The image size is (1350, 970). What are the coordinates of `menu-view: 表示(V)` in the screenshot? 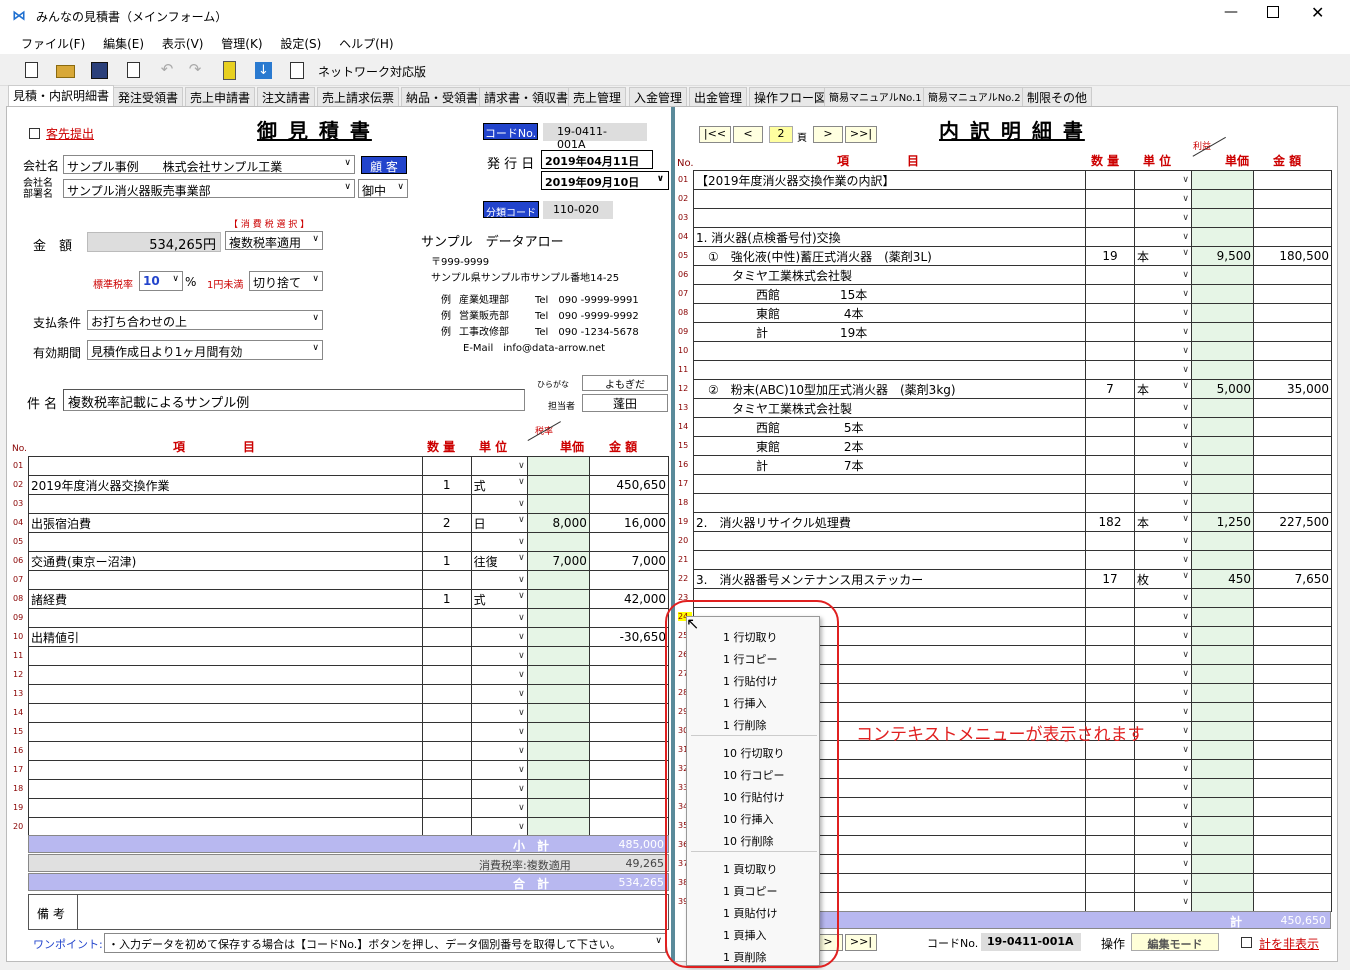 It's located at (183, 42).